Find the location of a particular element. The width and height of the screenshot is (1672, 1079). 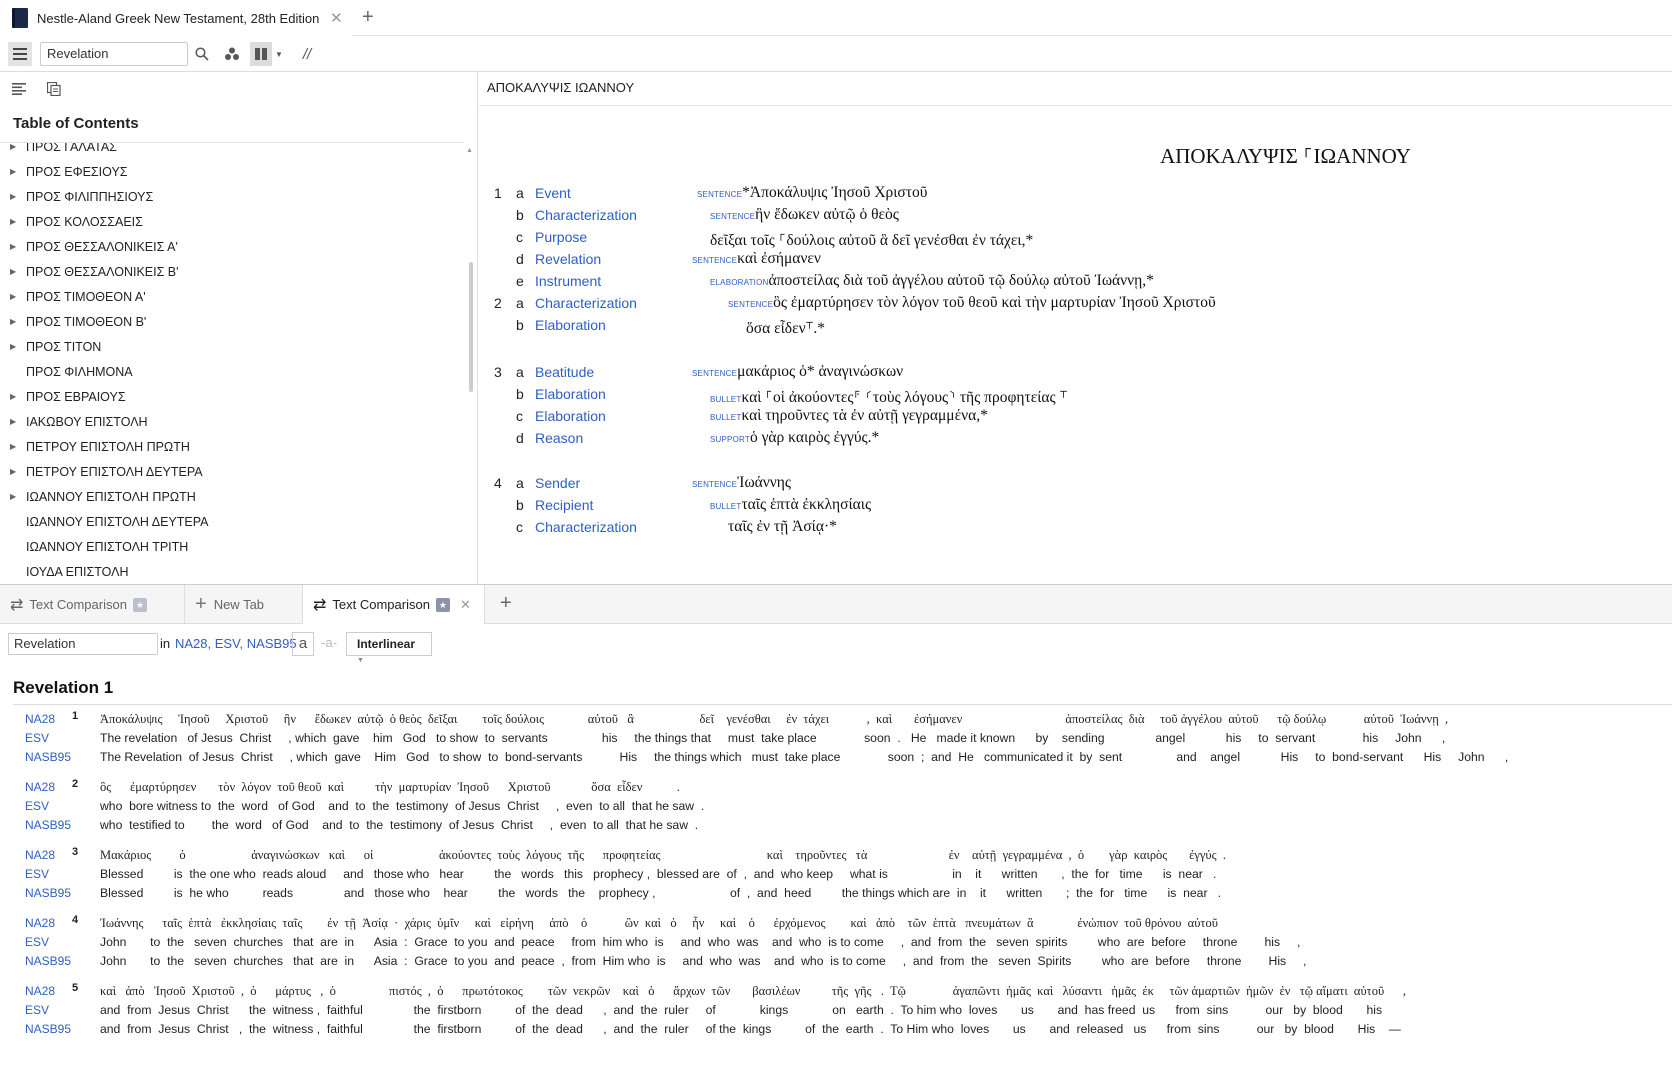

font-toggle-button: a is located at coordinates (303, 644).